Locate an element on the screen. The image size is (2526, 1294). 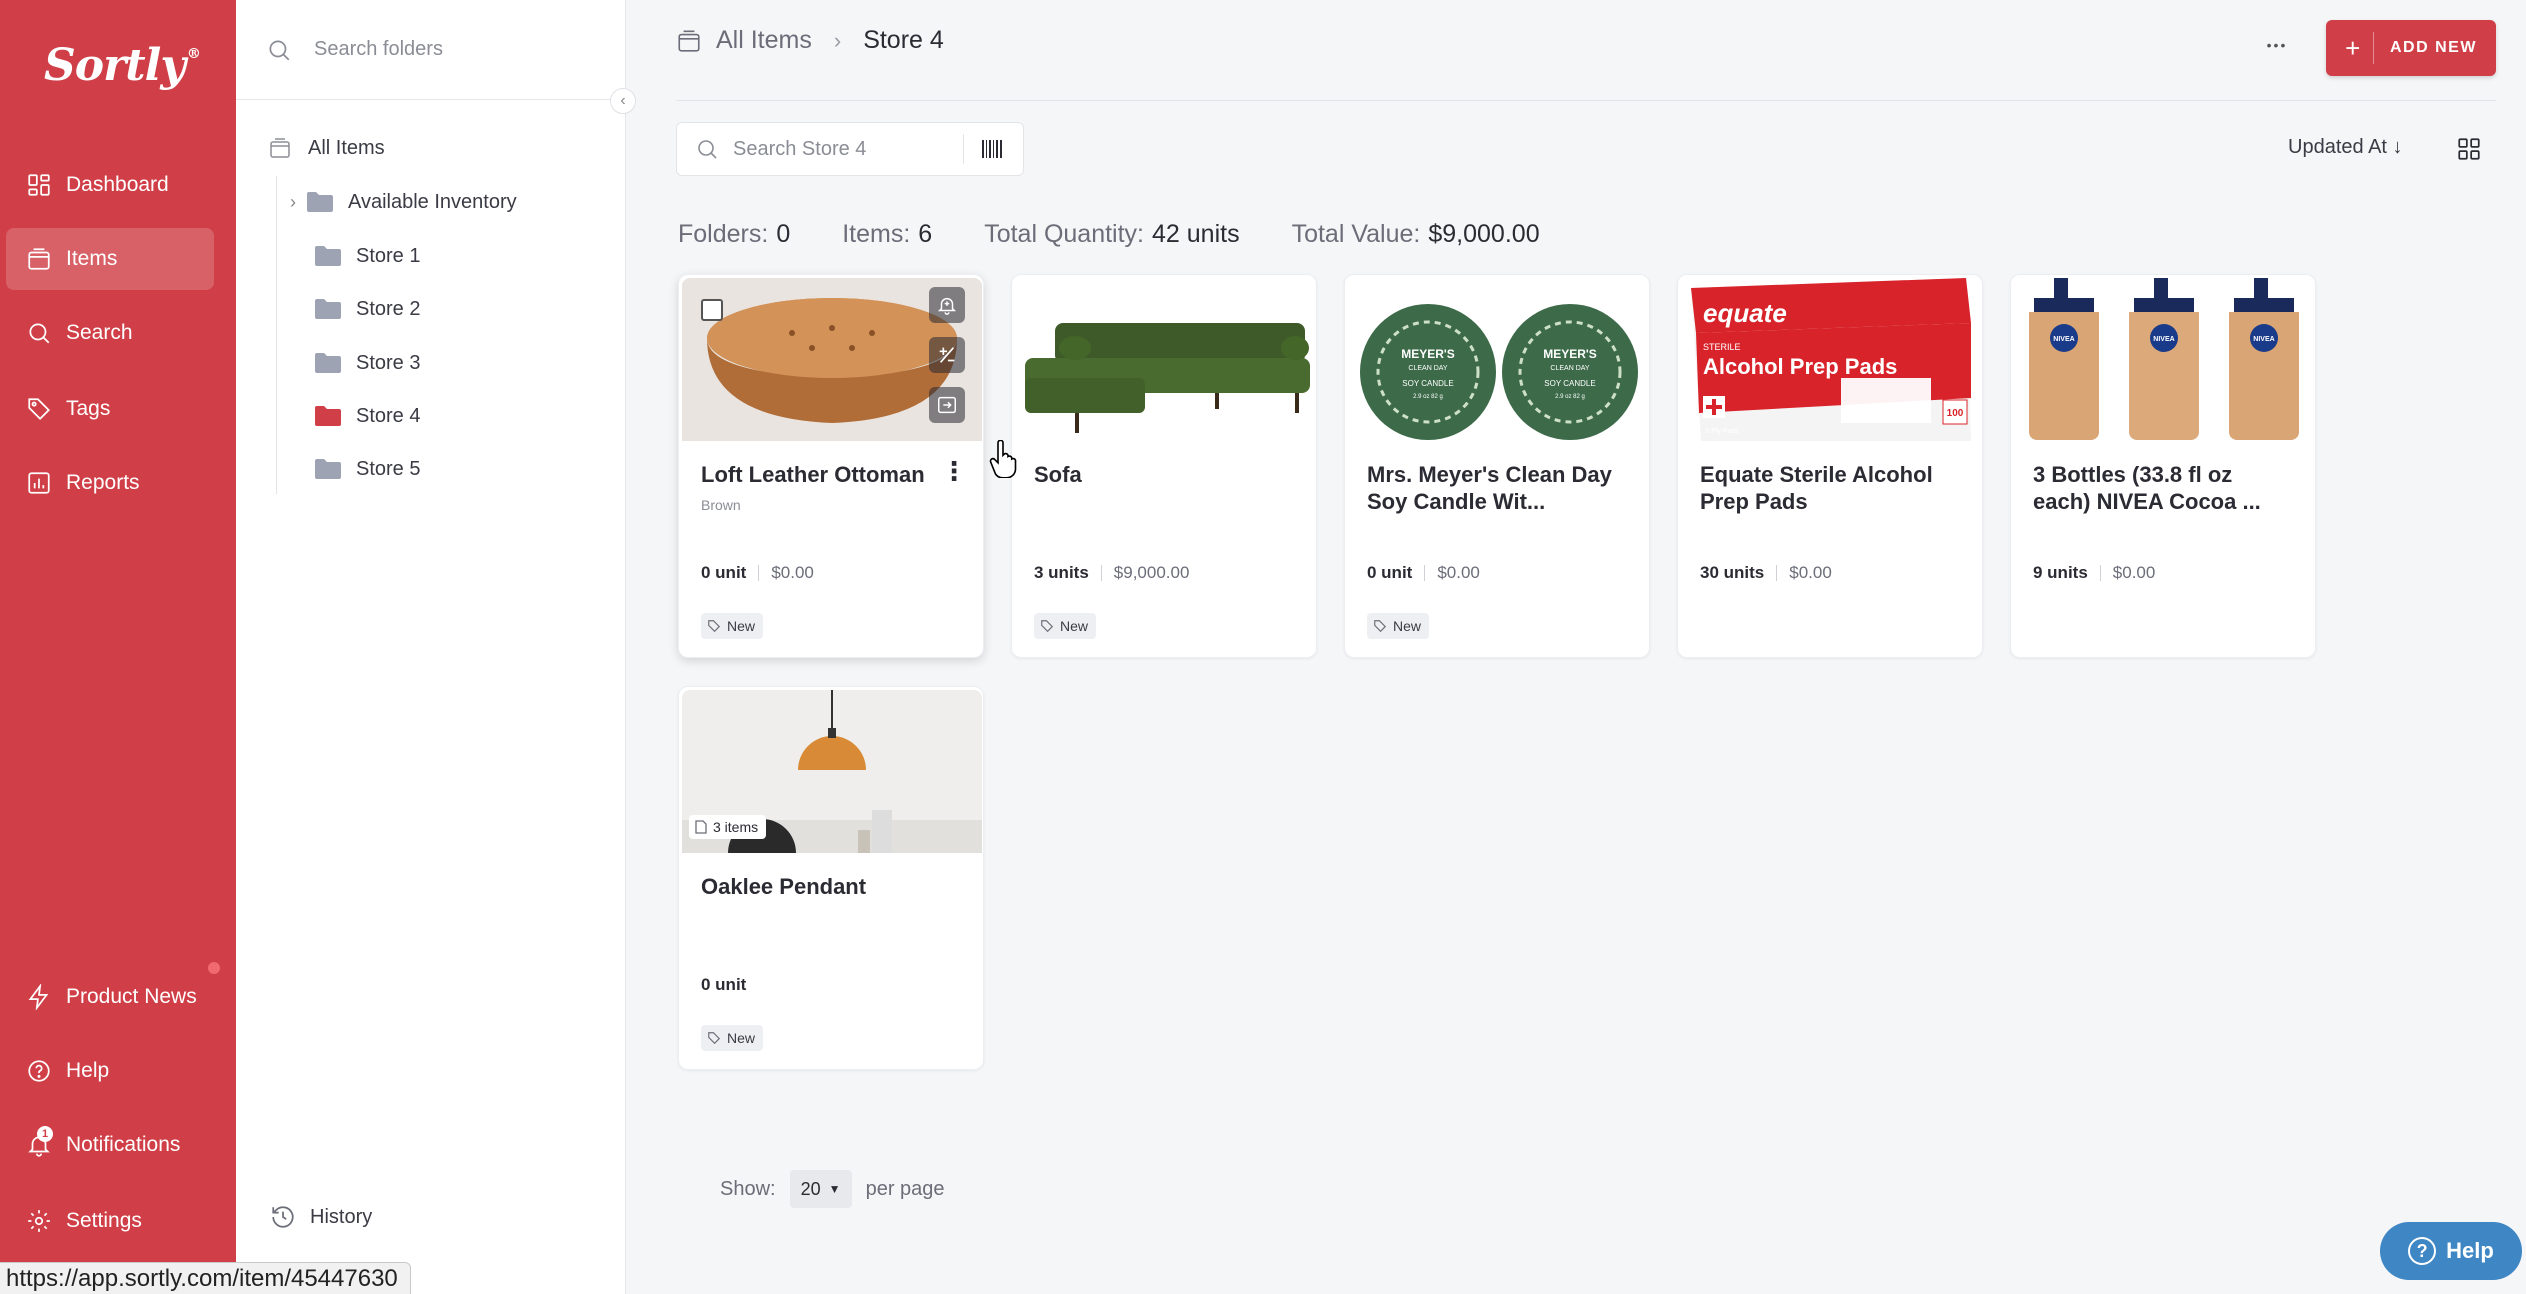
item-menu-icon: ⋮ is located at coordinates (954, 471).